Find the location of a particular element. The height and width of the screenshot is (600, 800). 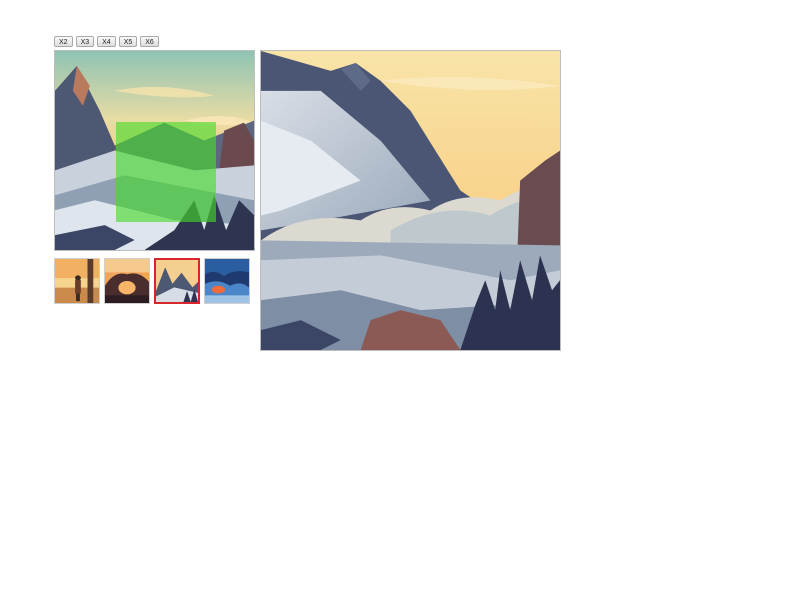

snowy-mountains-image is located at coordinates (177, 281).